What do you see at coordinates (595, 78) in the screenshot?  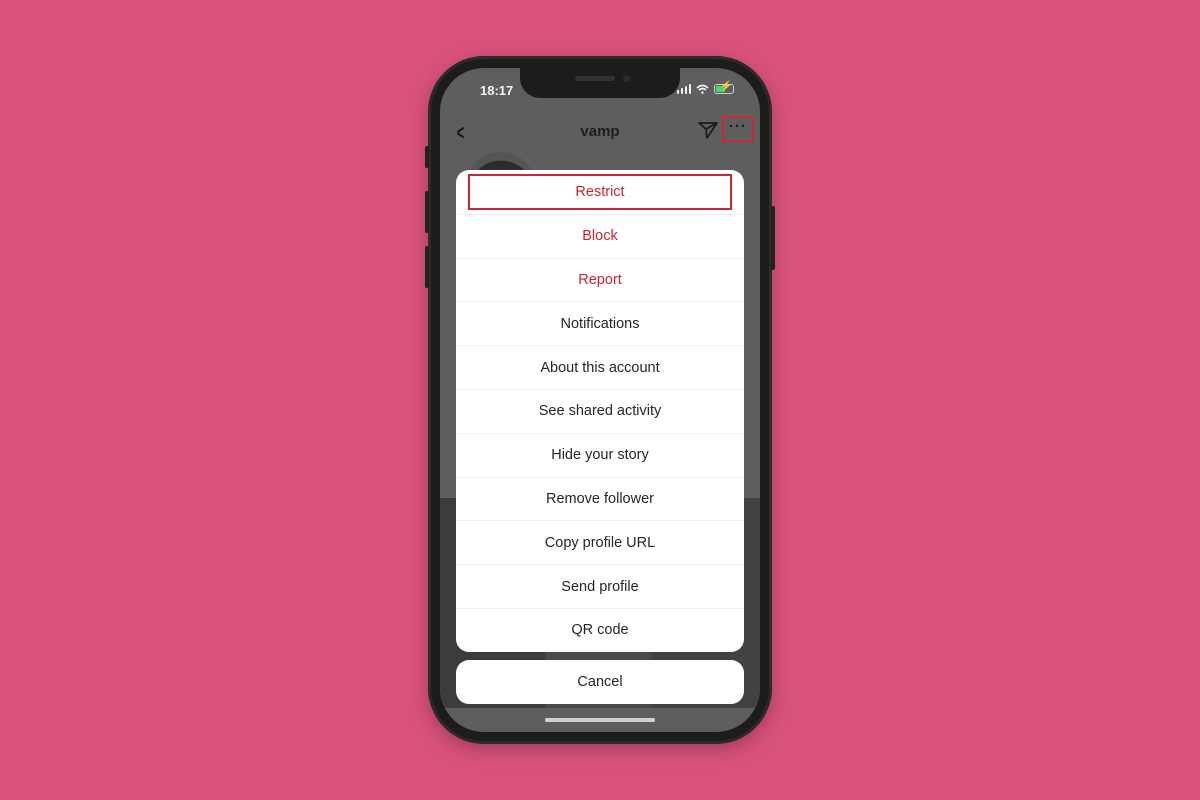 I see `speaker` at bounding box center [595, 78].